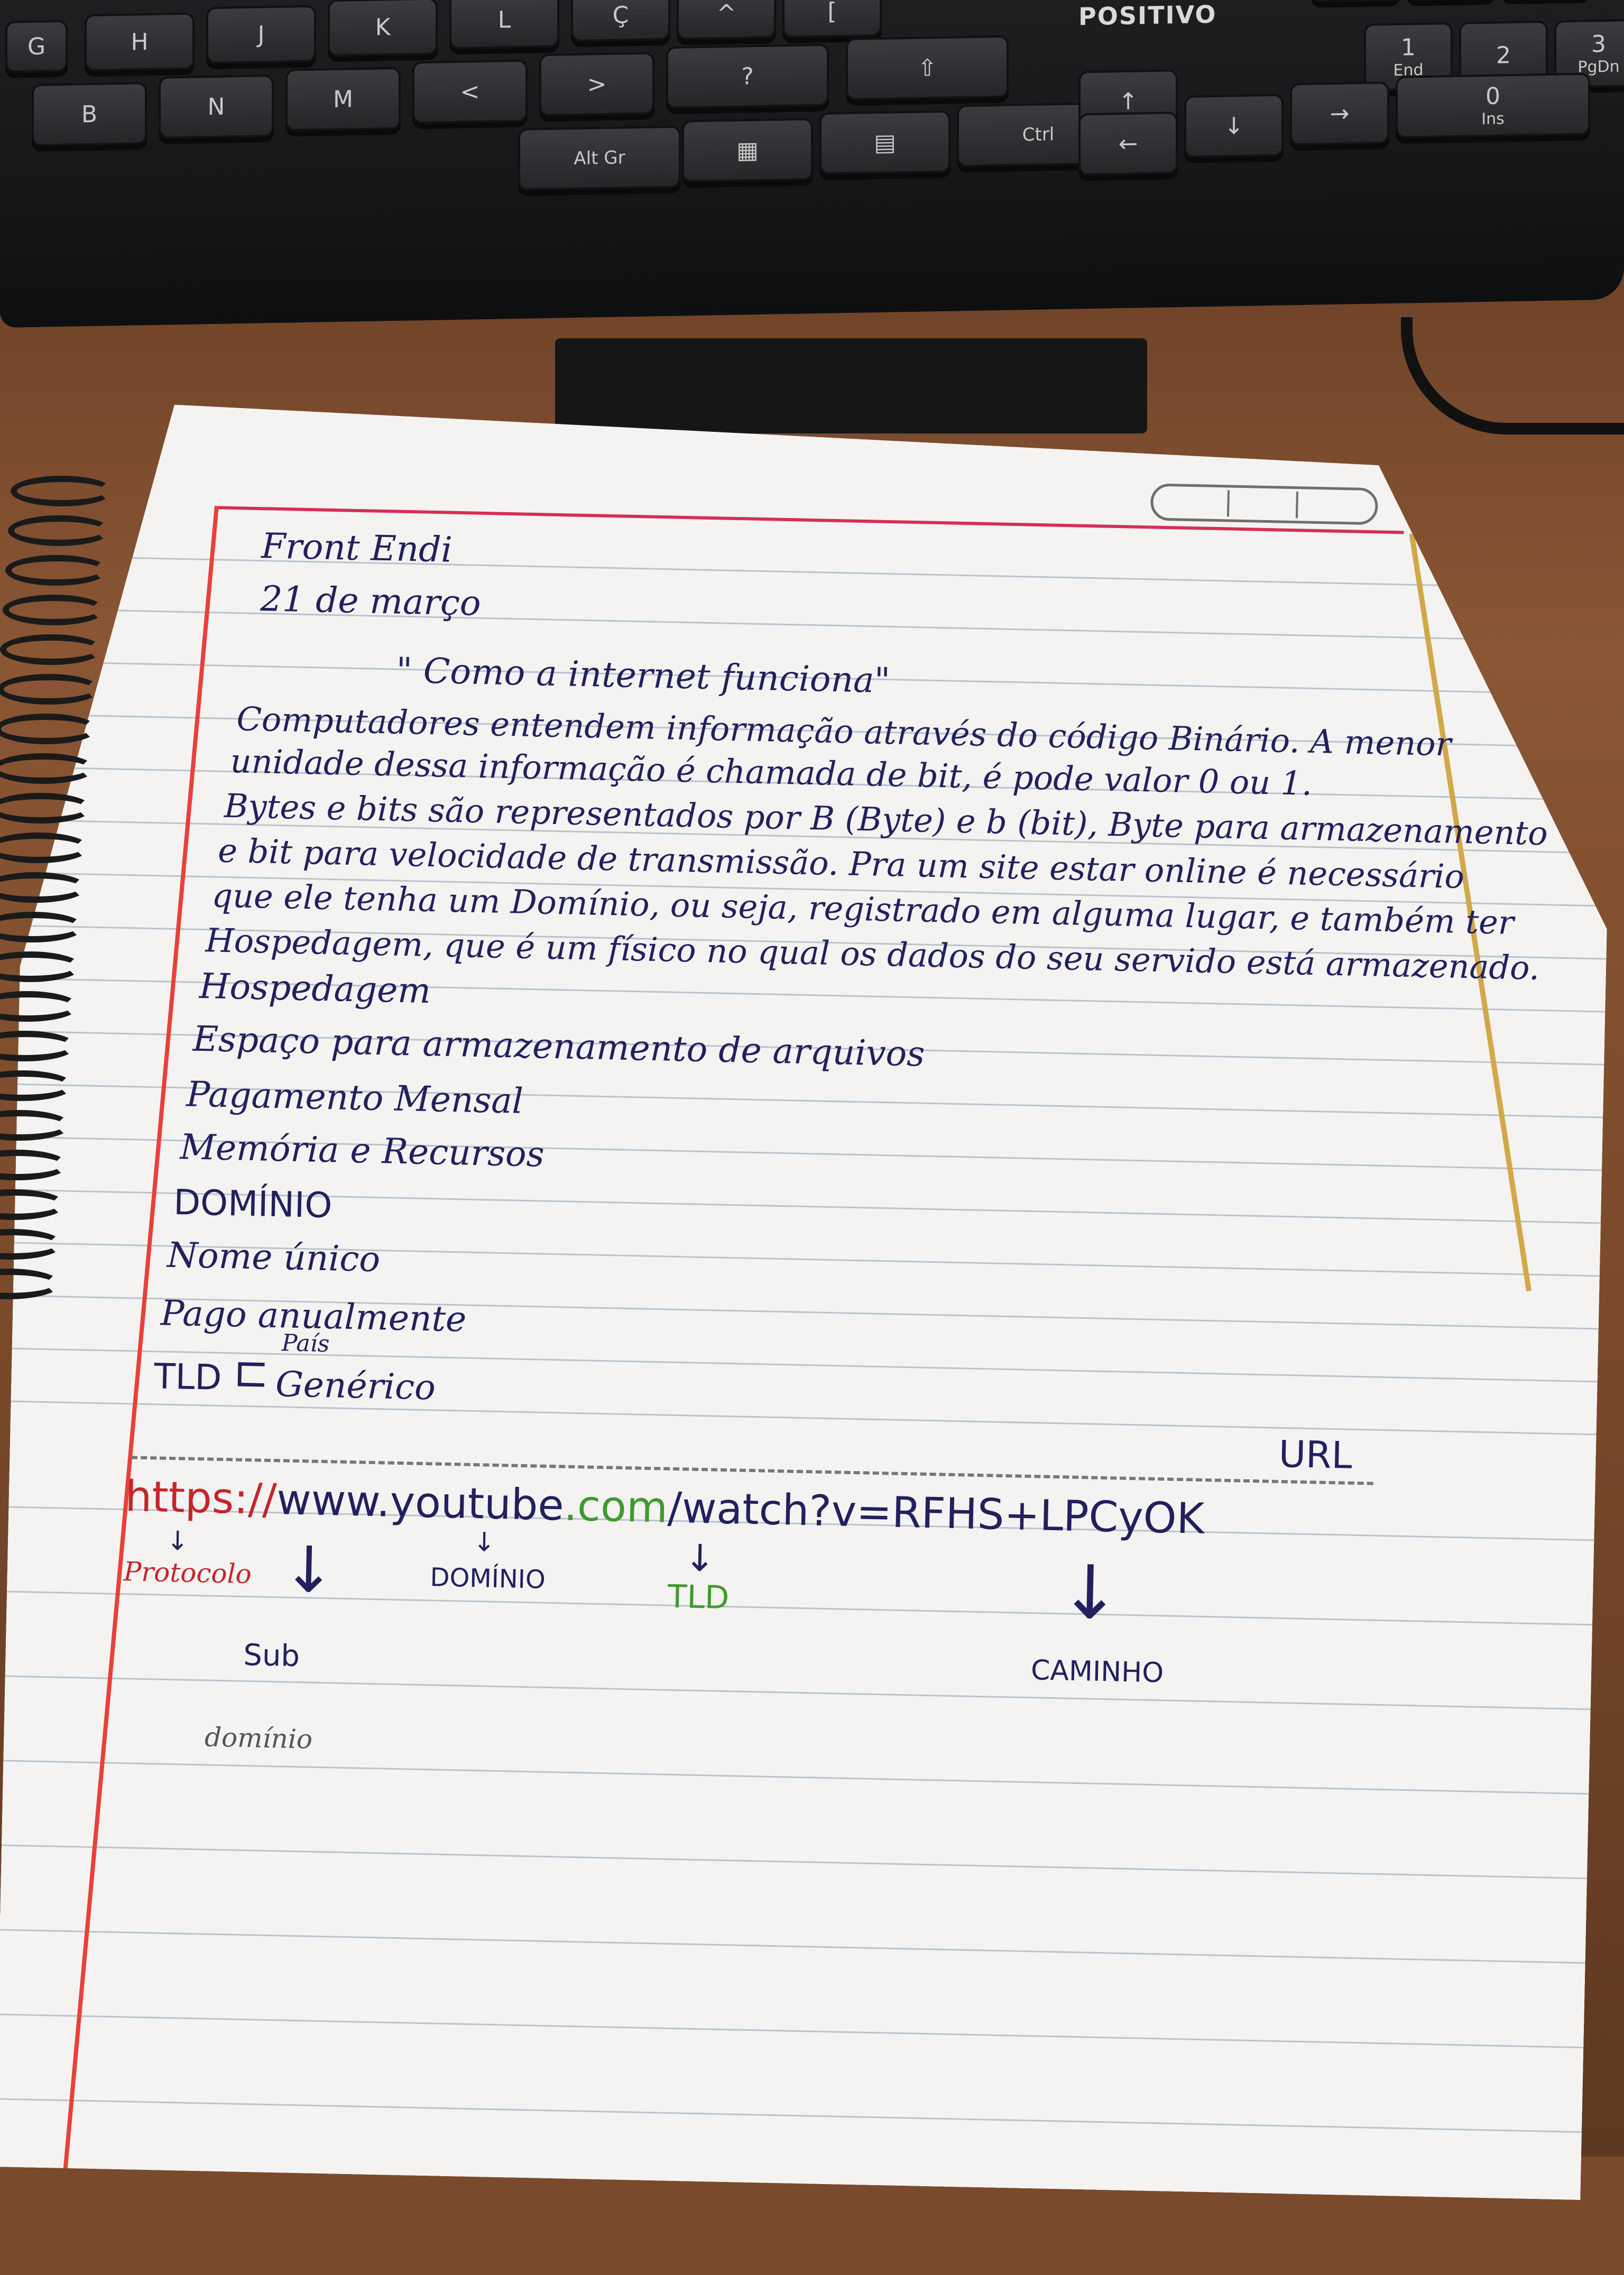  I want to click on keyboard-brand-logo: POSITIVO, so click(1147, 16).